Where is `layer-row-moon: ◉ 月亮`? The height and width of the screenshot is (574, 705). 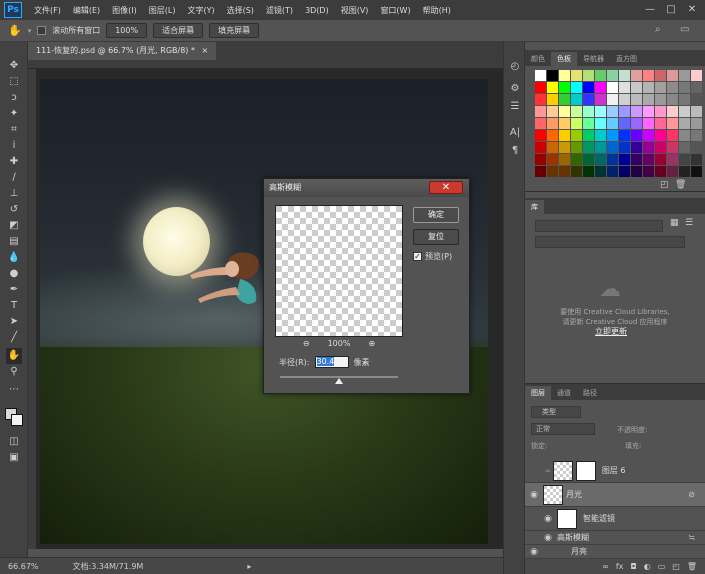 layer-row-moon: ◉ 月亮 is located at coordinates (615, 552).